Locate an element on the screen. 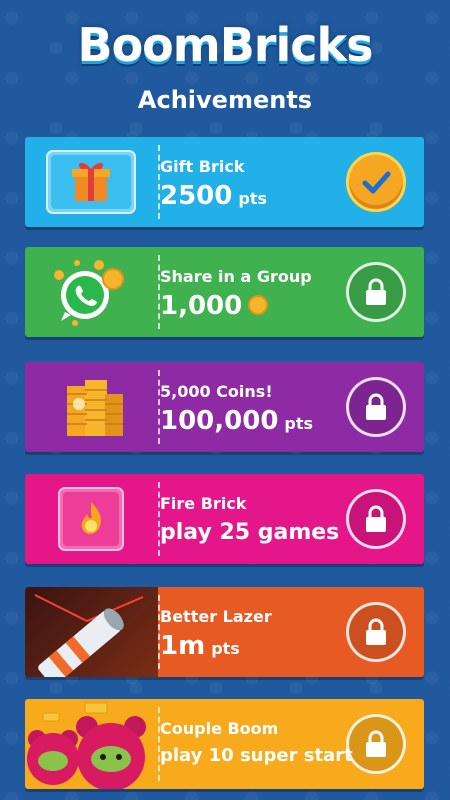 This screenshot has width=450, height=800. achievement-value: 2500 pts is located at coordinates (213, 196).